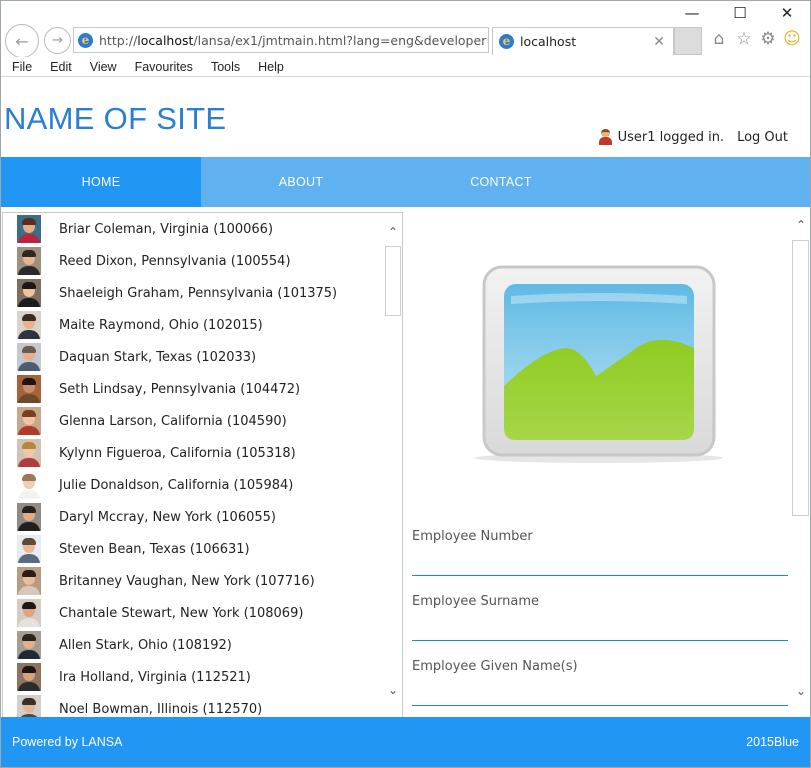  I want to click on user-icon, so click(605, 137).